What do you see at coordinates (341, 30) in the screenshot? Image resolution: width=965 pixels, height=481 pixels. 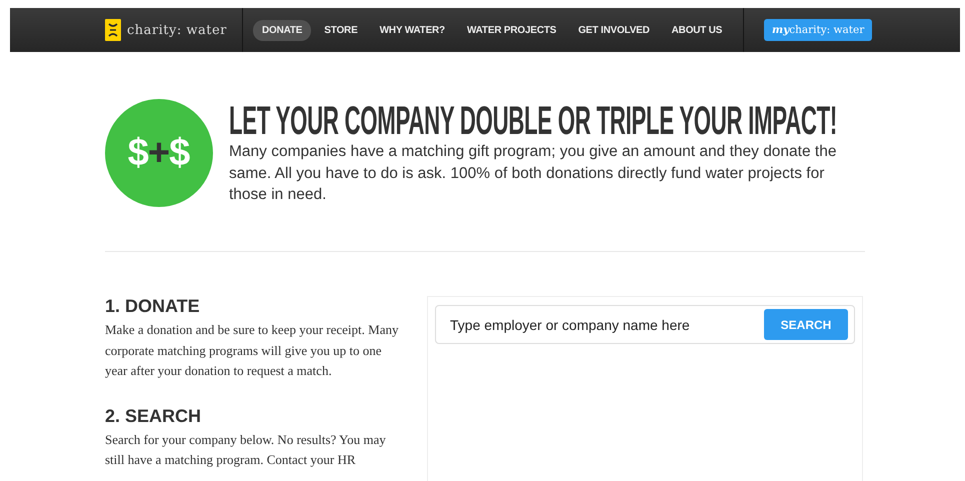 I see `nav-link: STORE` at bounding box center [341, 30].